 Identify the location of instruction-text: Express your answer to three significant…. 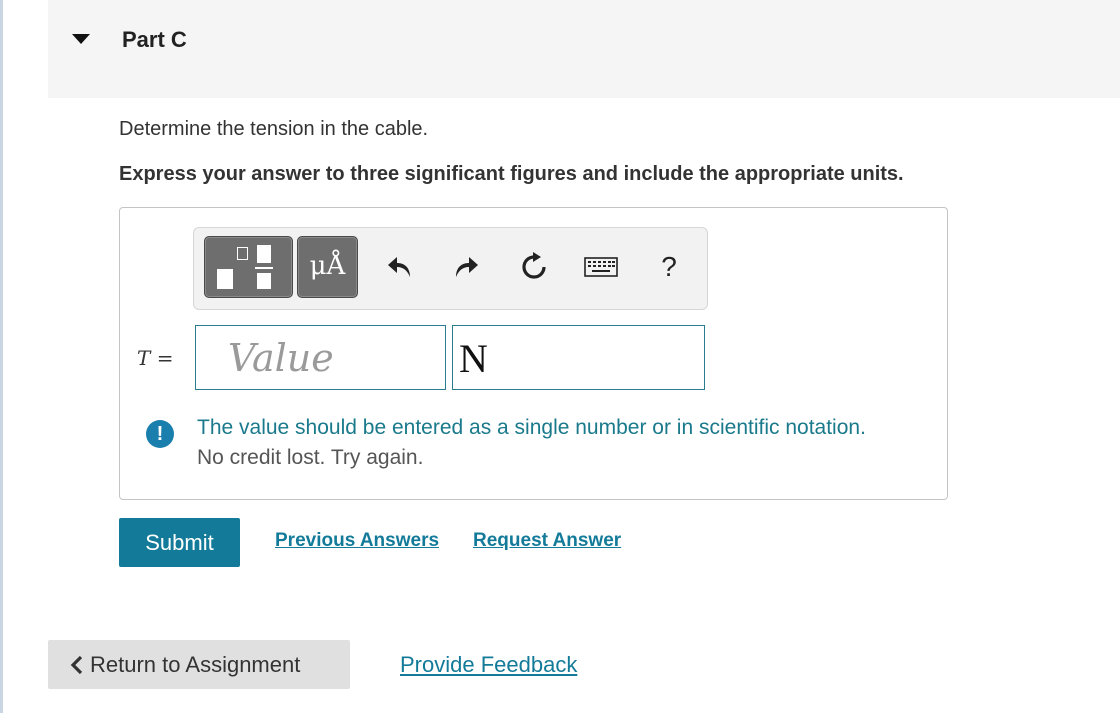
(511, 174).